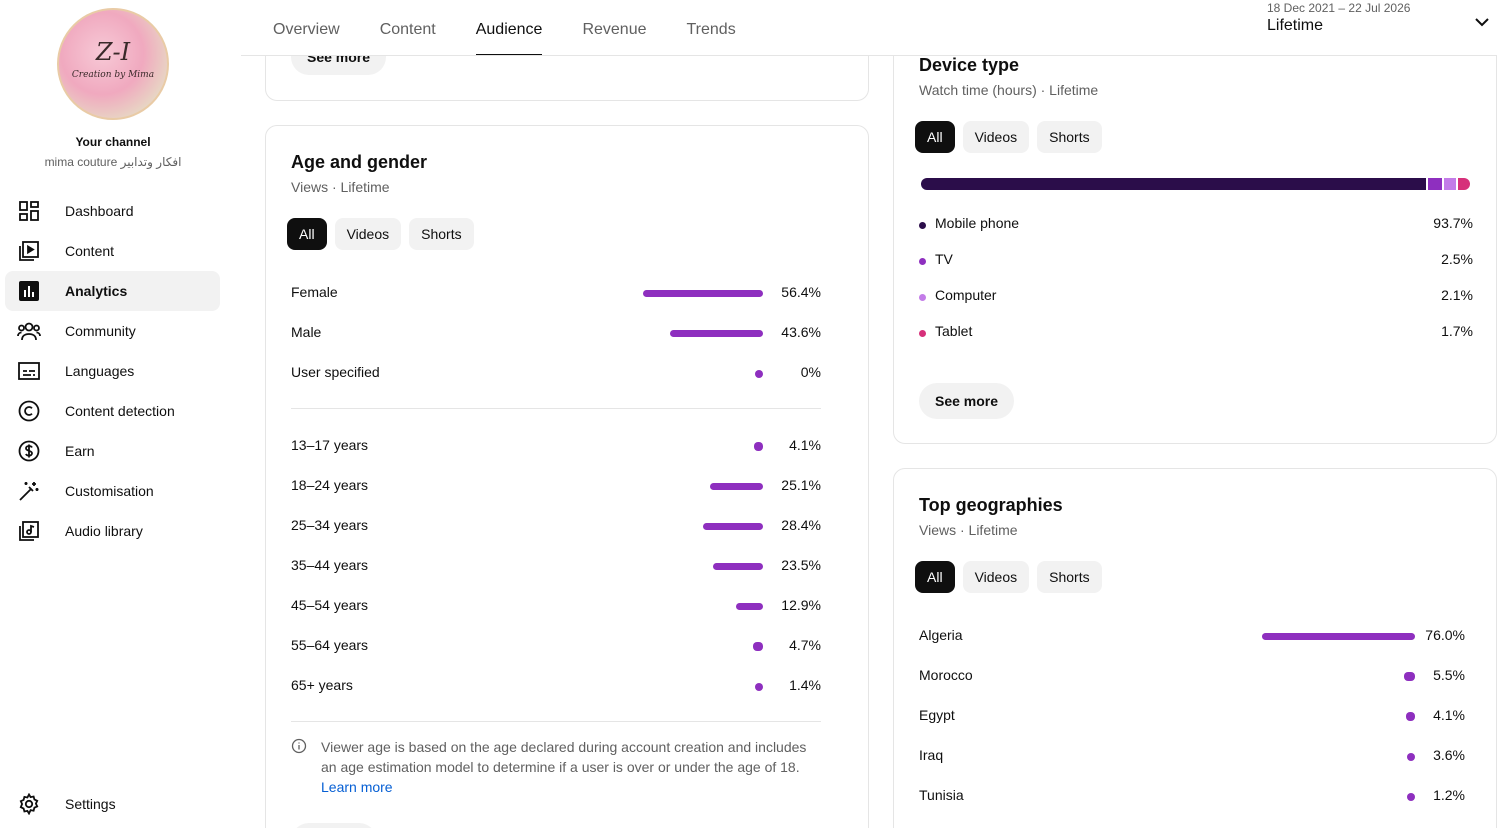 The height and width of the screenshot is (828, 1497). I want to click on sidebar-item-label: Languages, so click(100, 371).